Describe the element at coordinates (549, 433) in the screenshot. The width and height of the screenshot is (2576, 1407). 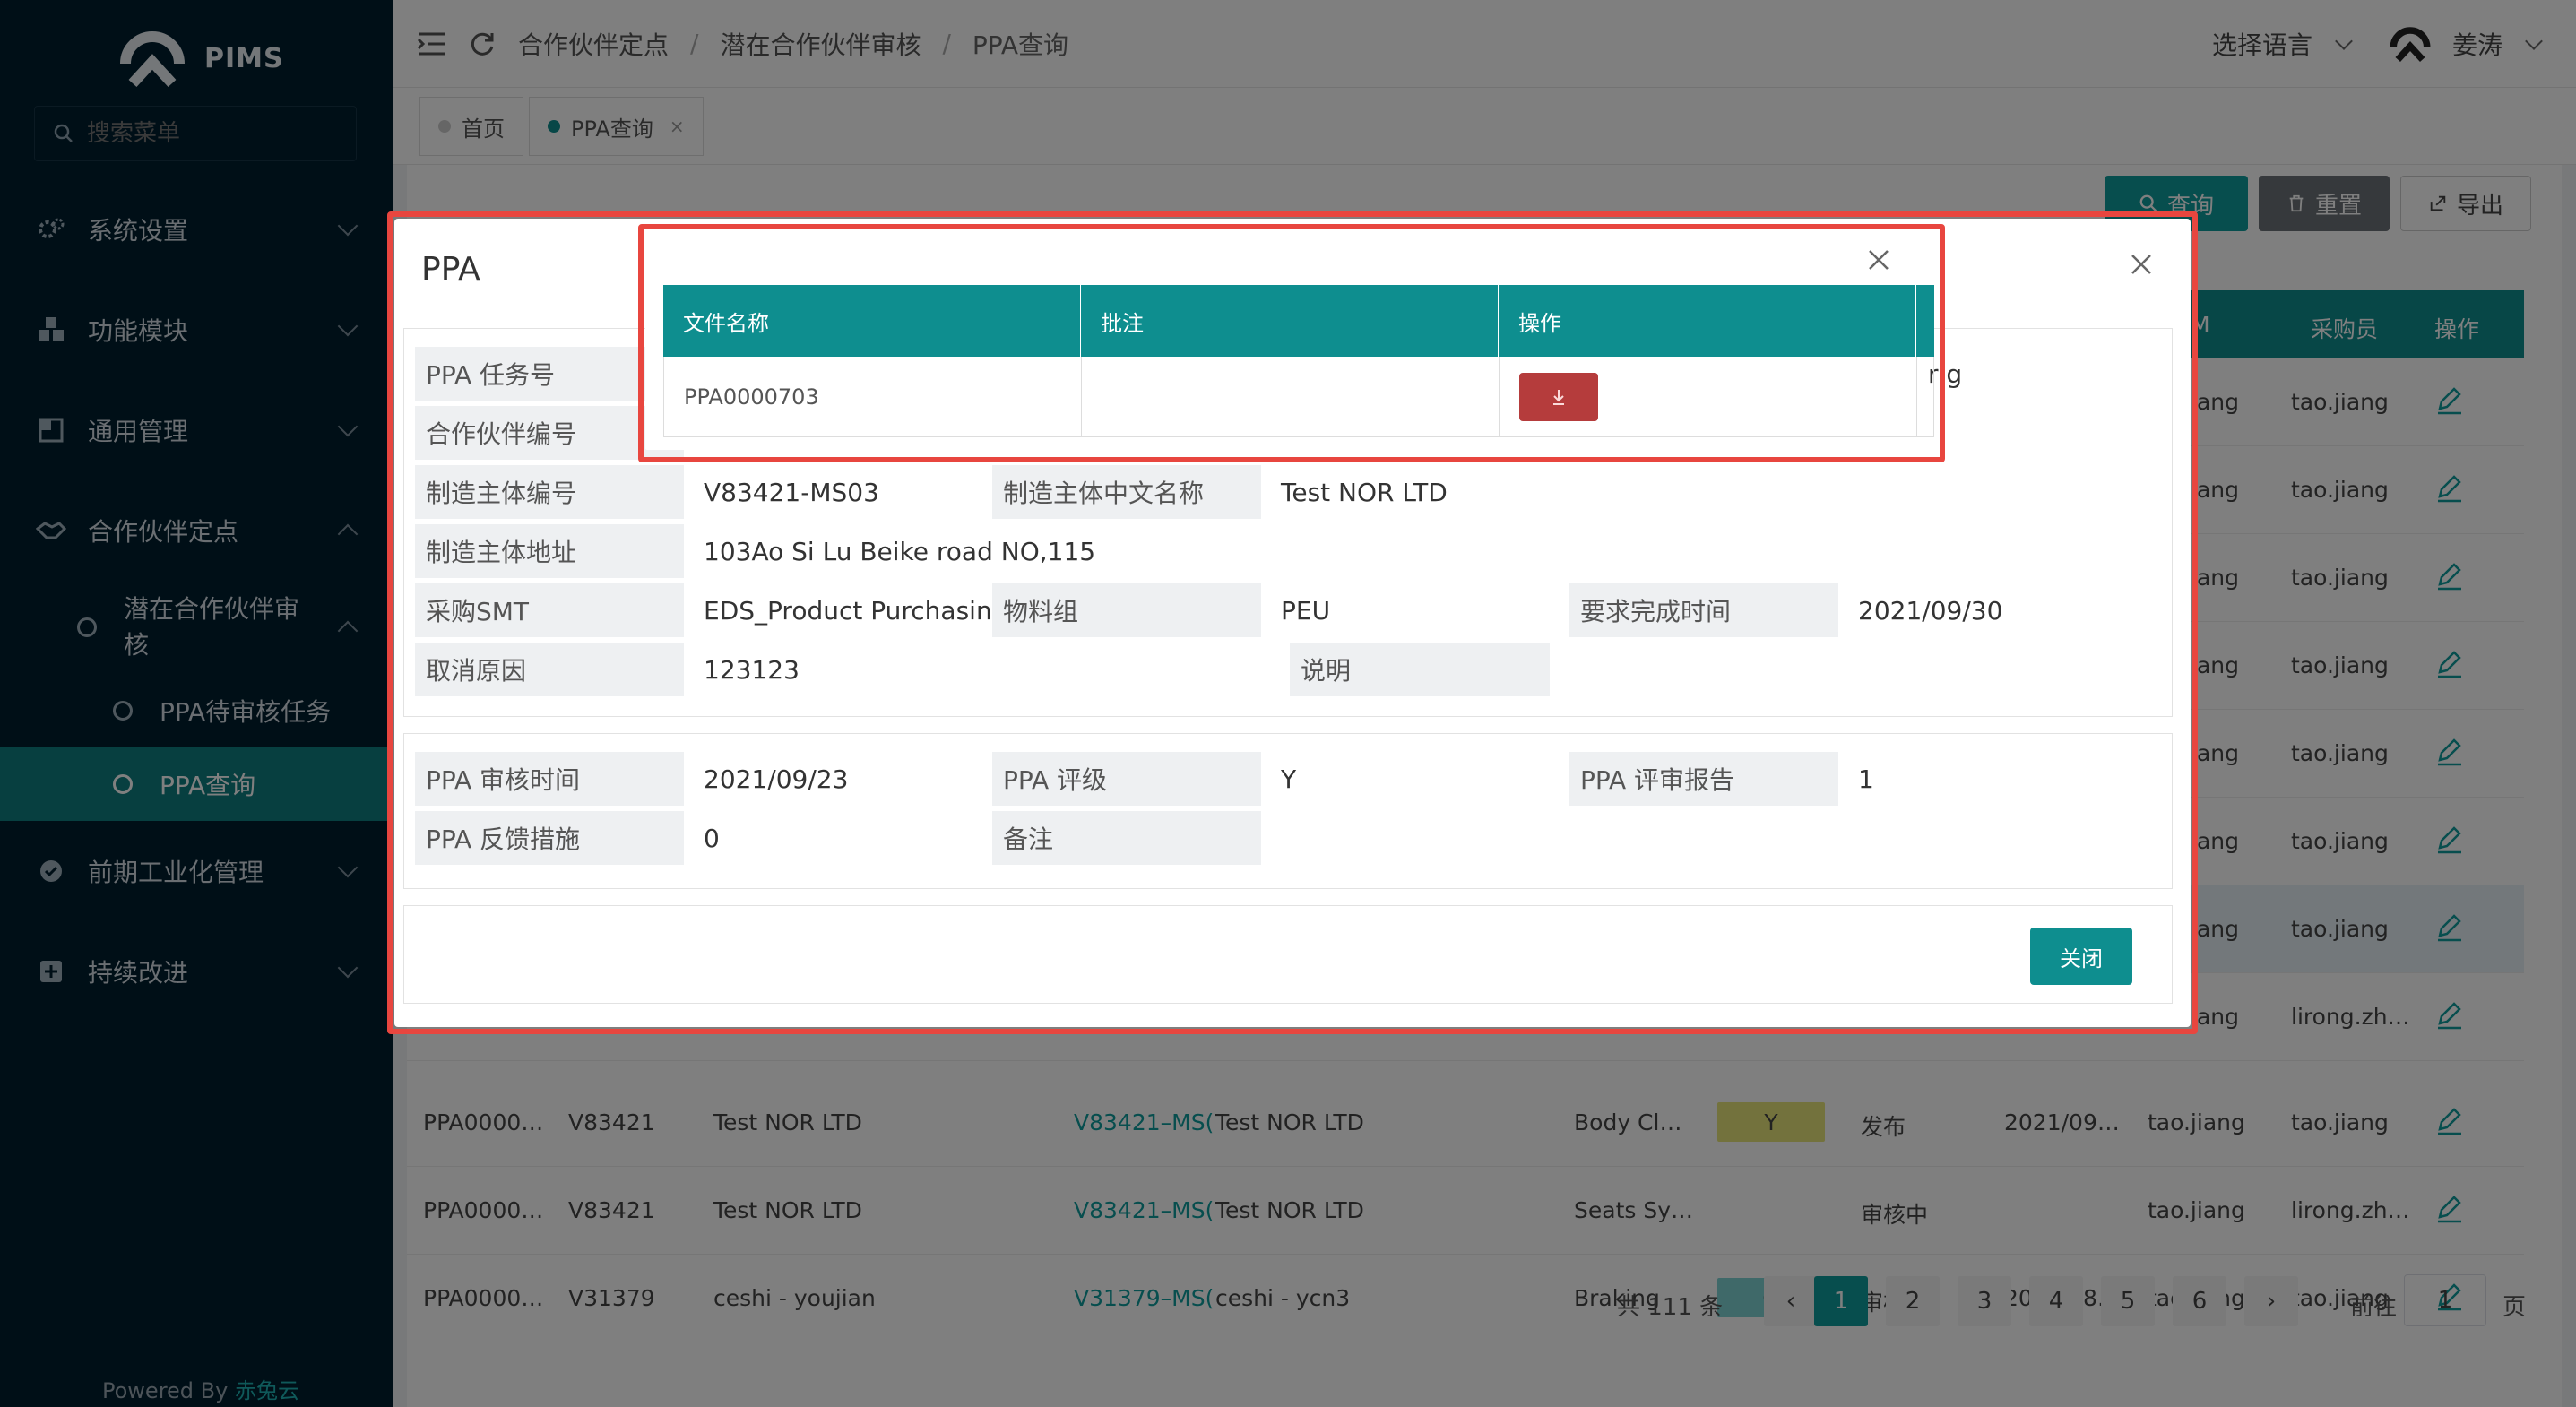
I see `partner-no-label: 合作伙伴编号` at that location.